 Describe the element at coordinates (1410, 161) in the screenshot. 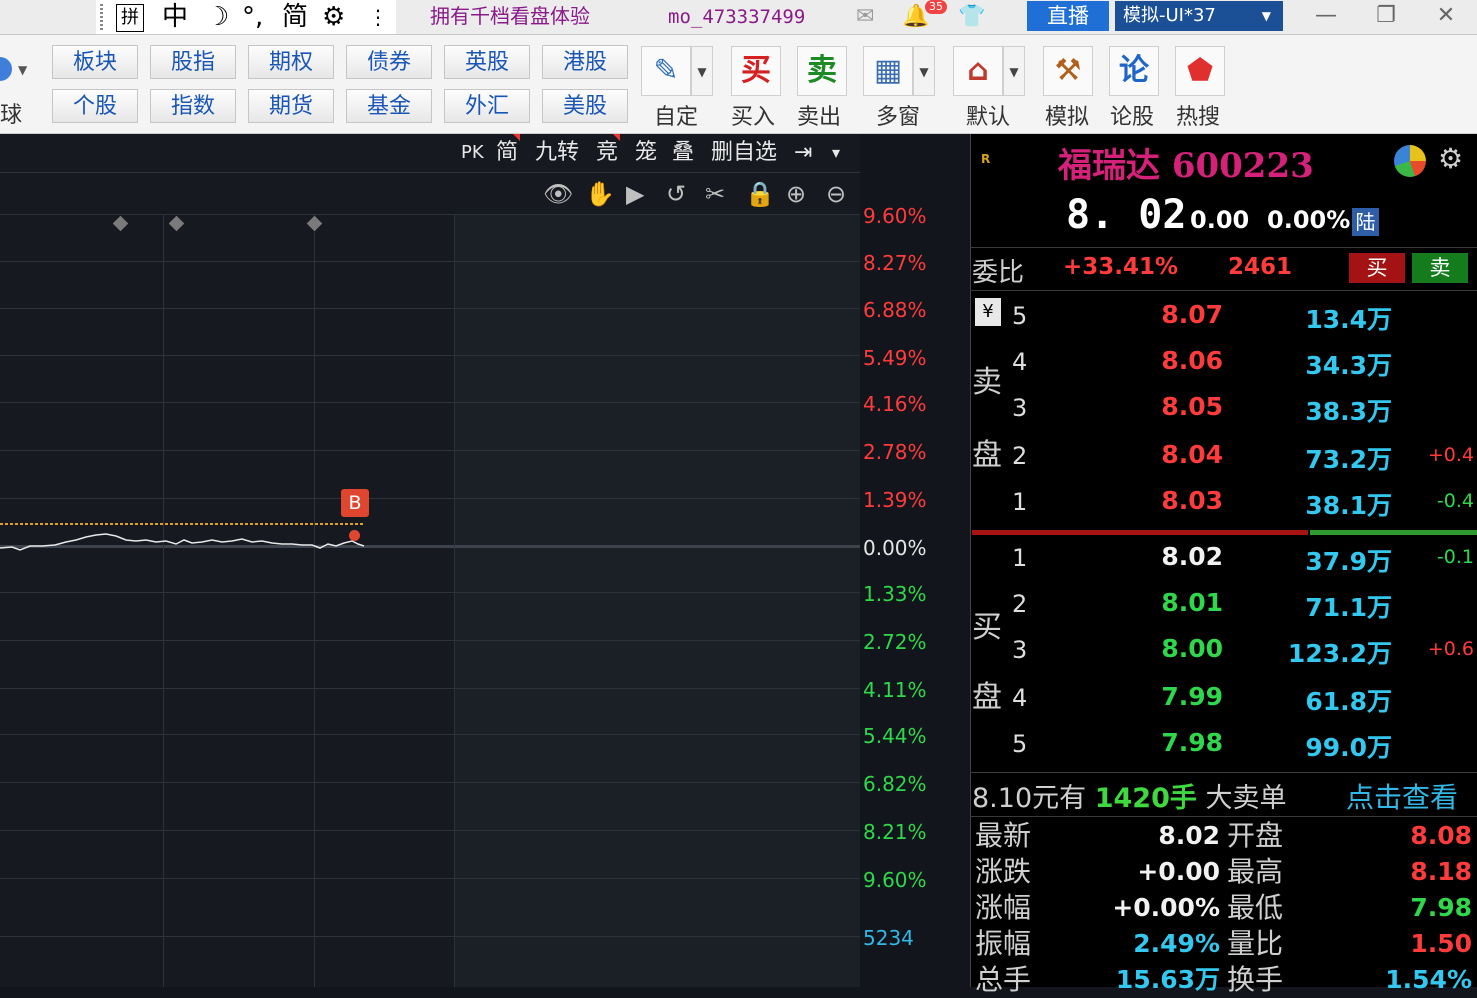

I see `pie-chart-icon` at that location.